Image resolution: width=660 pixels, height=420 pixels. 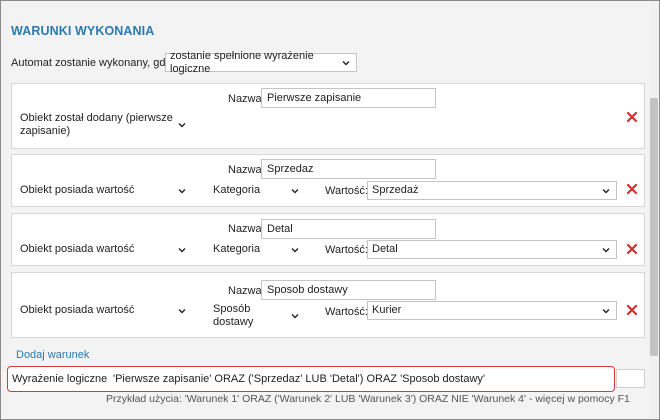 I want to click on condition-4-attribute-value: Sposób dostawy, so click(x=233, y=316).